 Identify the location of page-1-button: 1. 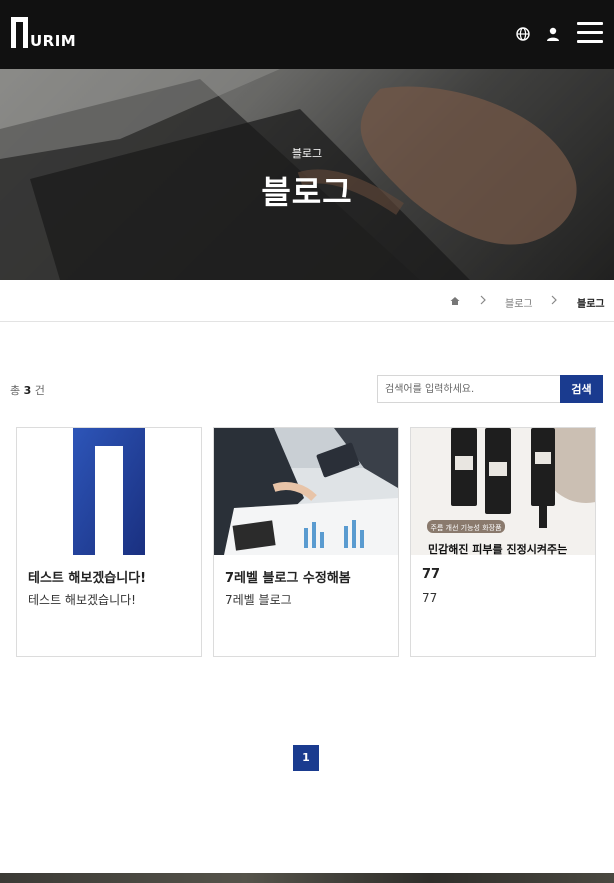
(306, 758).